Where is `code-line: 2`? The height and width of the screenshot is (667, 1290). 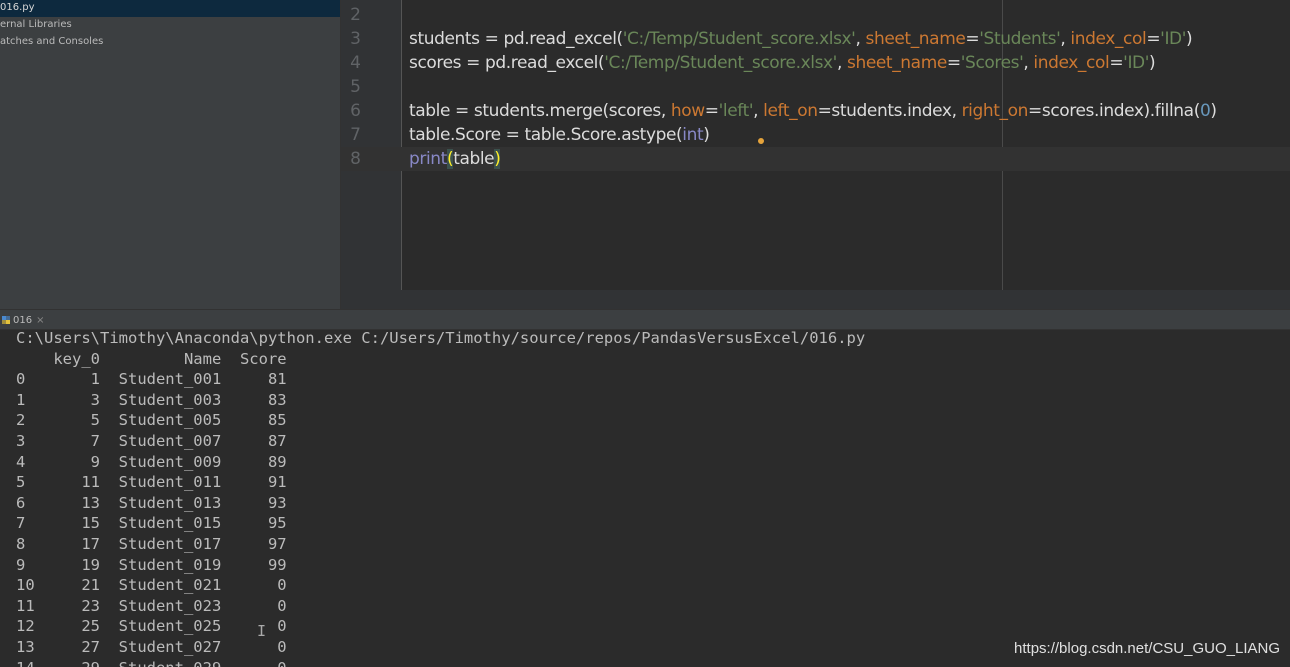 code-line: 2 is located at coordinates (815, 15).